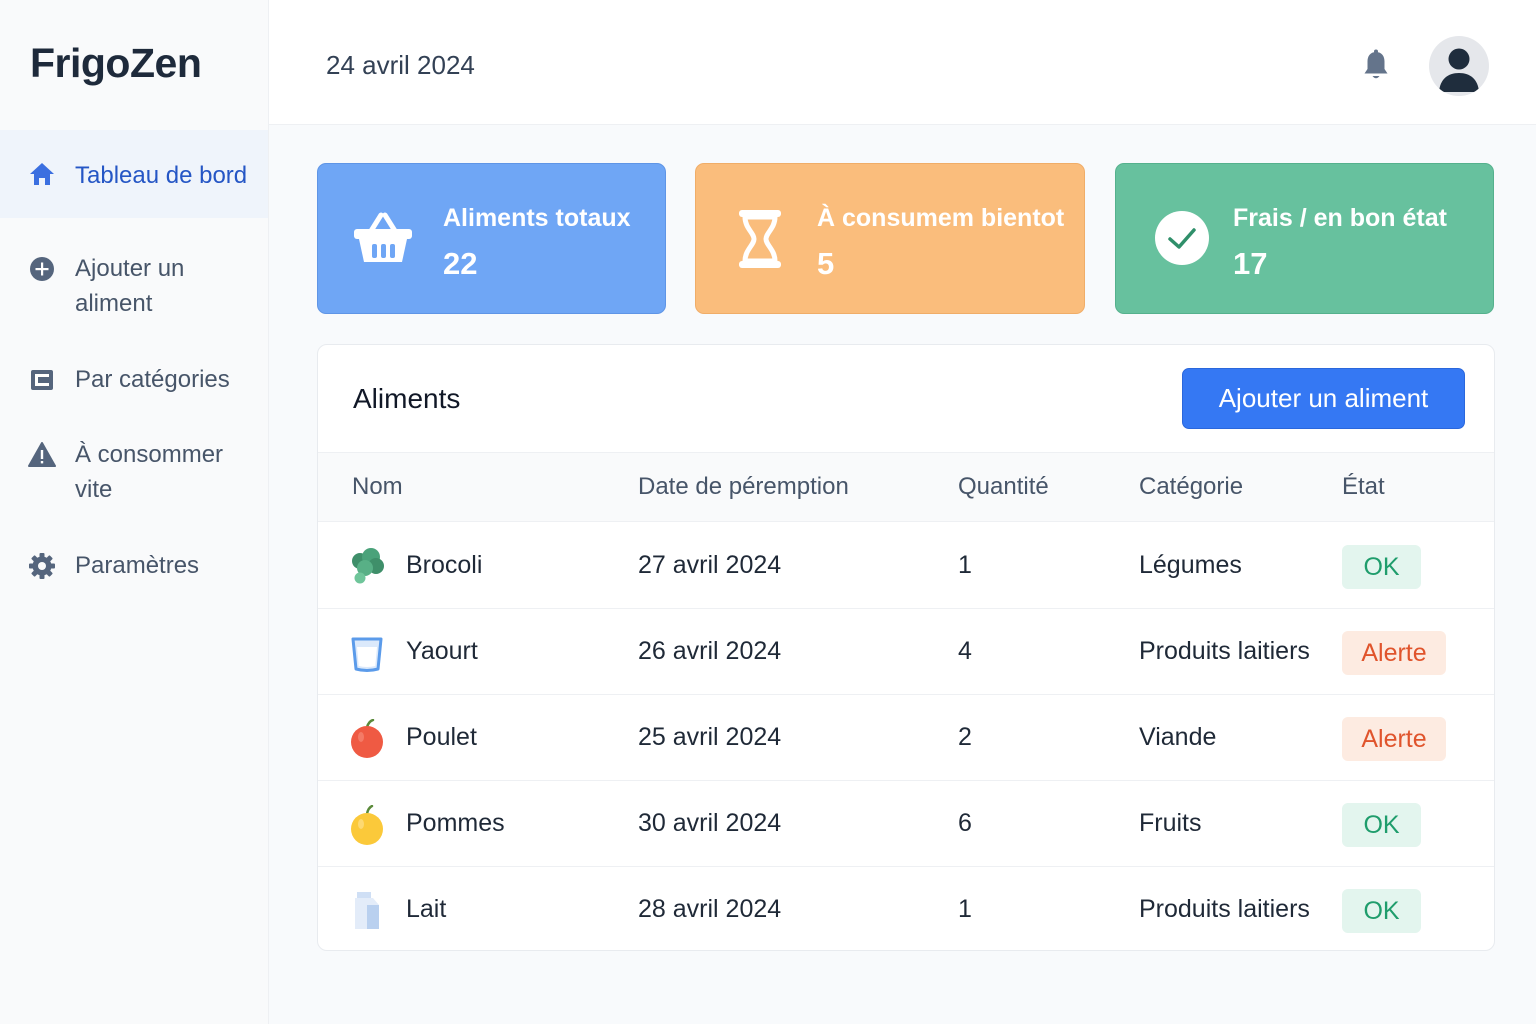  What do you see at coordinates (965, 823) in the screenshot?
I see `food-quantity: 6` at bounding box center [965, 823].